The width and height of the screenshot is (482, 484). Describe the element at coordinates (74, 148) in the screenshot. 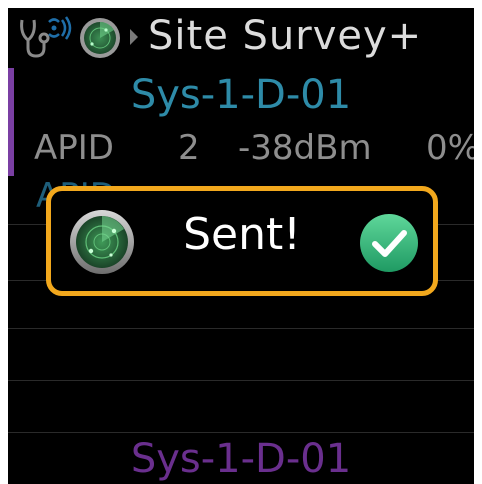

I see `apid-label: APID` at that location.